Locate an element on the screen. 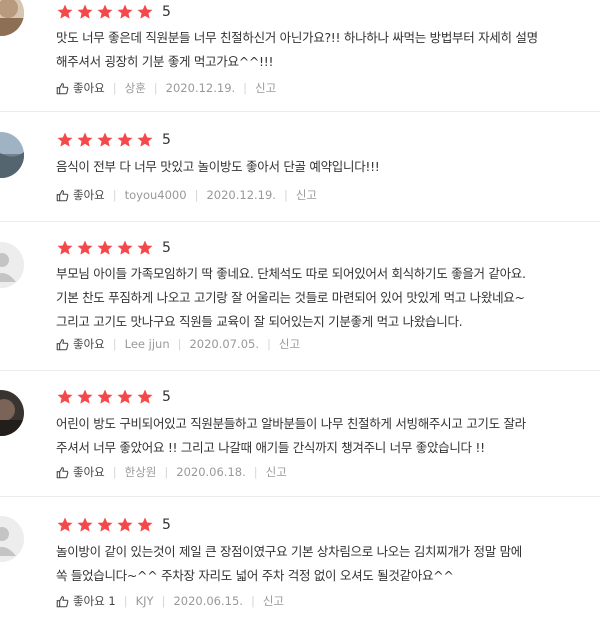 The width and height of the screenshot is (600, 621). review-author: KJY is located at coordinates (144, 601).